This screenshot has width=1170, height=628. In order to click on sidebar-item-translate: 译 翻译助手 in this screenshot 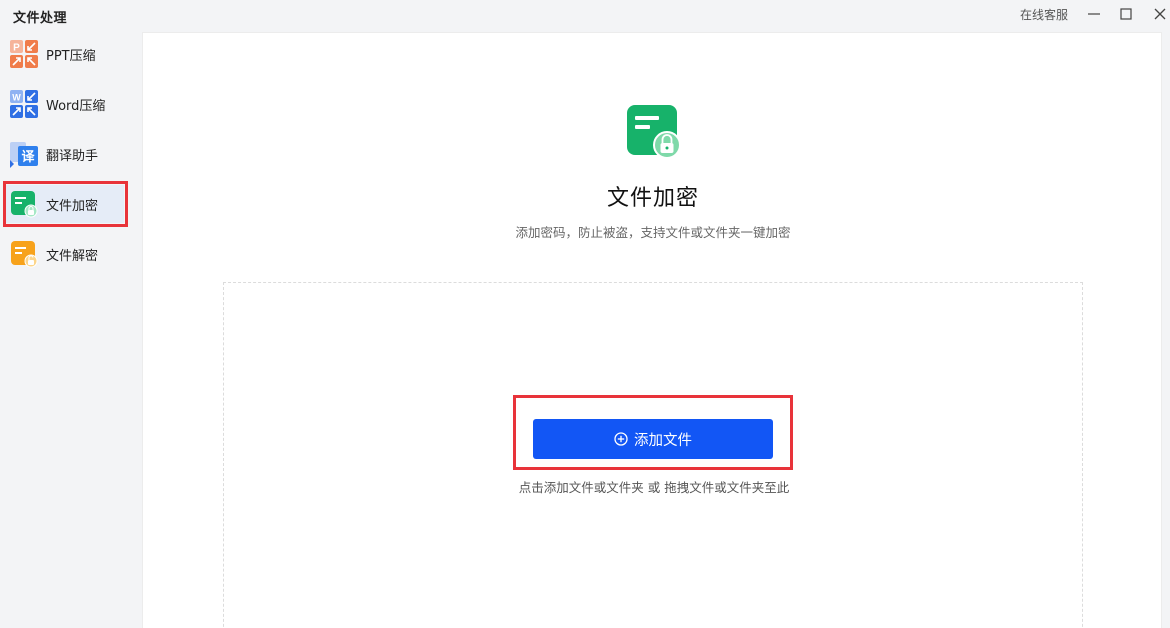, I will do `click(65, 154)`.